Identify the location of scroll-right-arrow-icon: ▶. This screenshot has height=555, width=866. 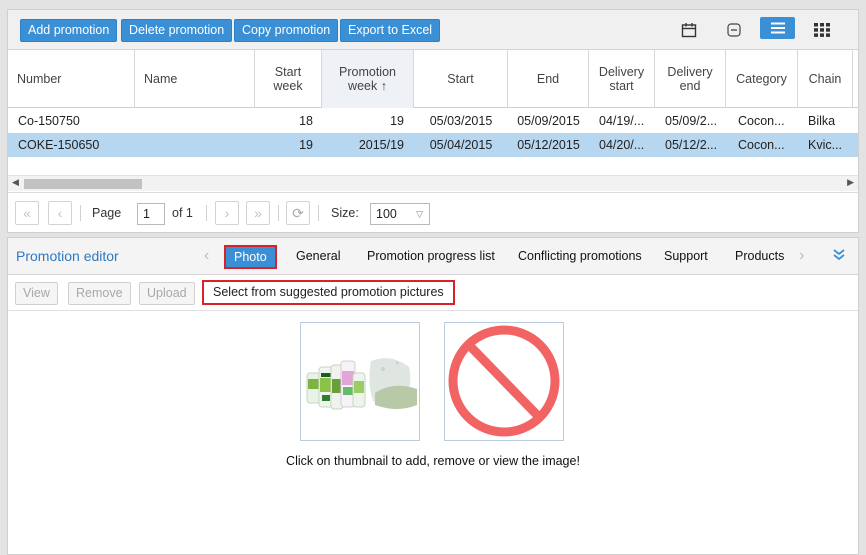
(850, 182).